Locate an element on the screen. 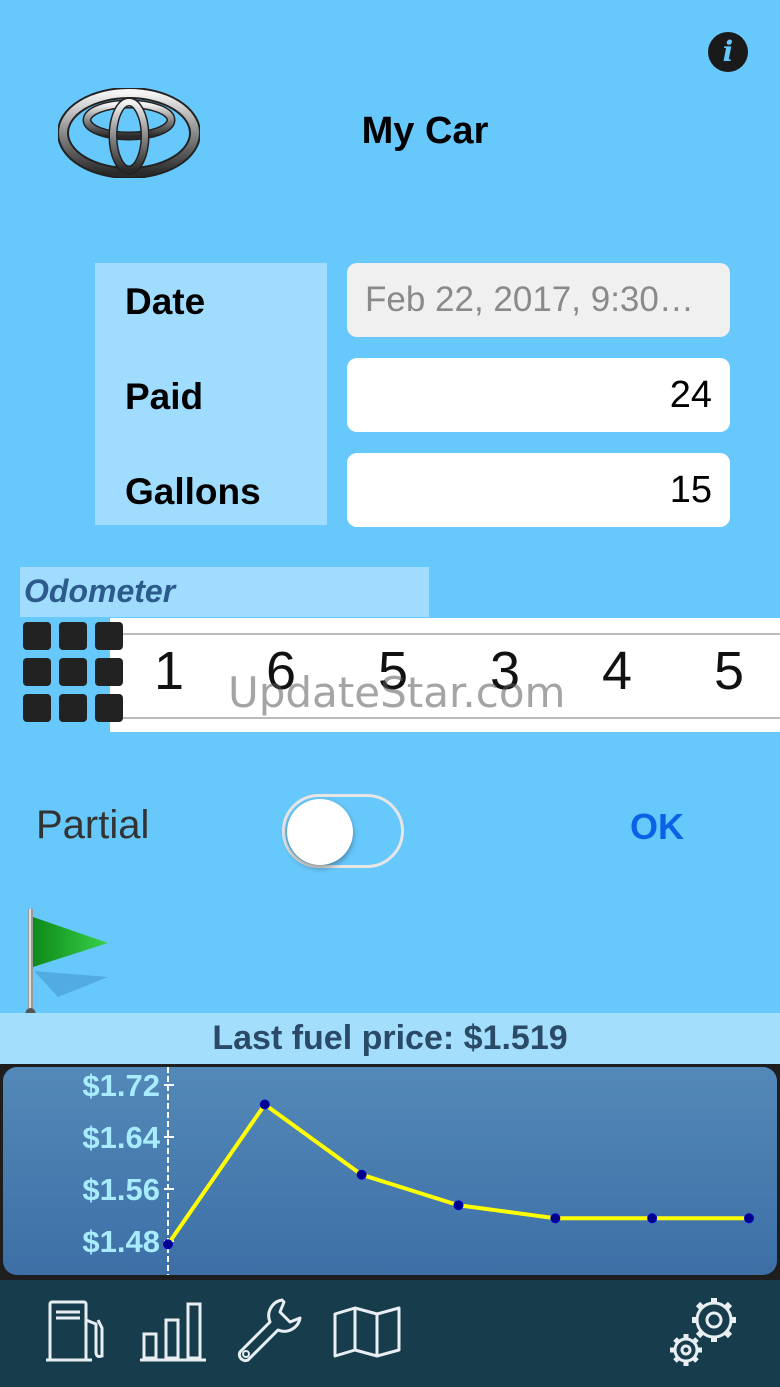 The height and width of the screenshot is (1387, 780). toggle-knob is located at coordinates (320, 832).